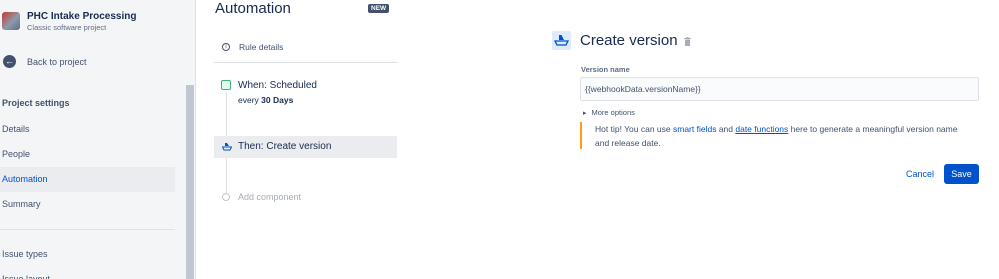 The width and height of the screenshot is (999, 279). What do you see at coordinates (269, 197) in the screenshot?
I see `add-component-link: Add component` at bounding box center [269, 197].